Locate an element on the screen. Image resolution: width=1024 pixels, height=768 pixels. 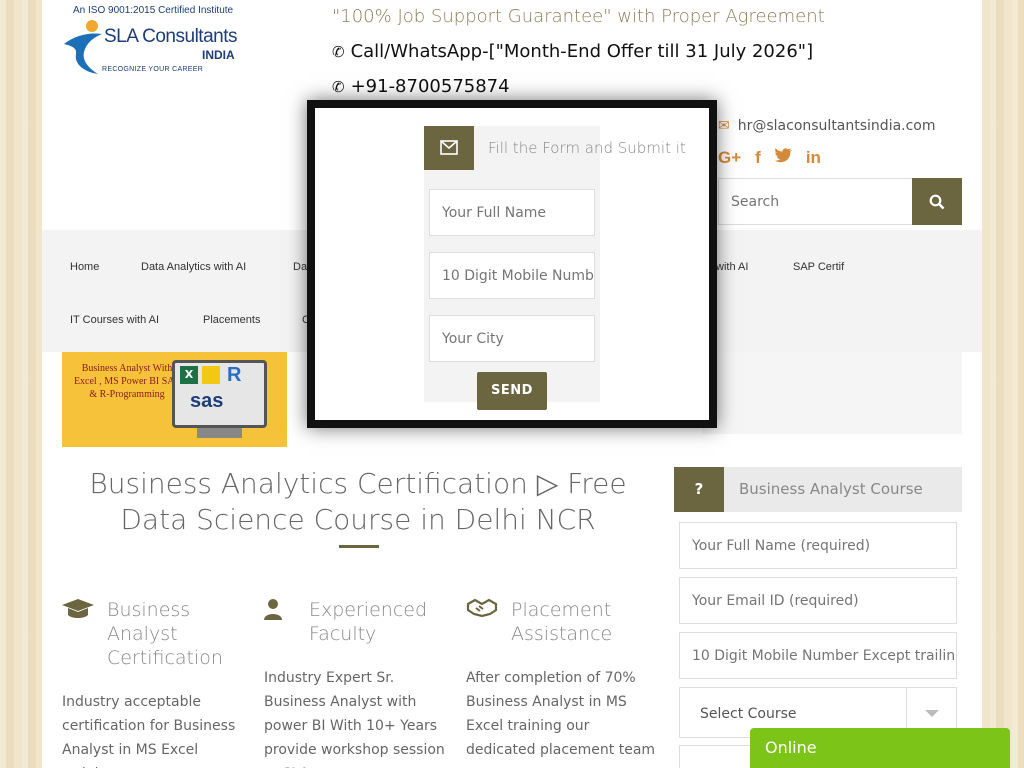
search-icon is located at coordinates (937, 201).